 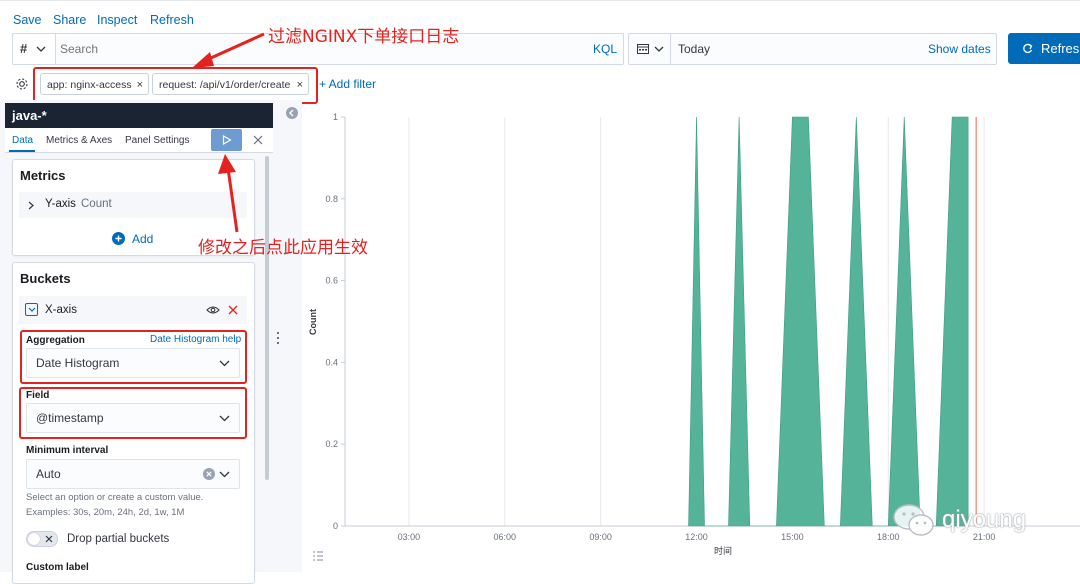 I want to click on toggle-knob, so click(x=34, y=539).